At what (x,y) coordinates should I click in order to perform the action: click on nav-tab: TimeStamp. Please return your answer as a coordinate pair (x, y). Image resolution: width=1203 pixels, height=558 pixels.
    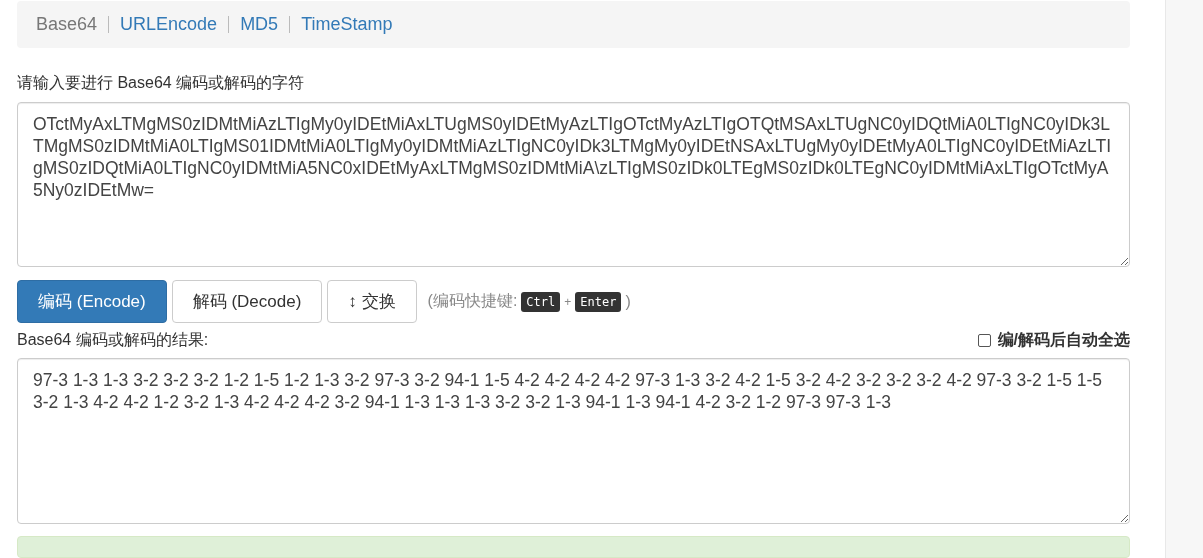
    Looking at the image, I should click on (347, 24).